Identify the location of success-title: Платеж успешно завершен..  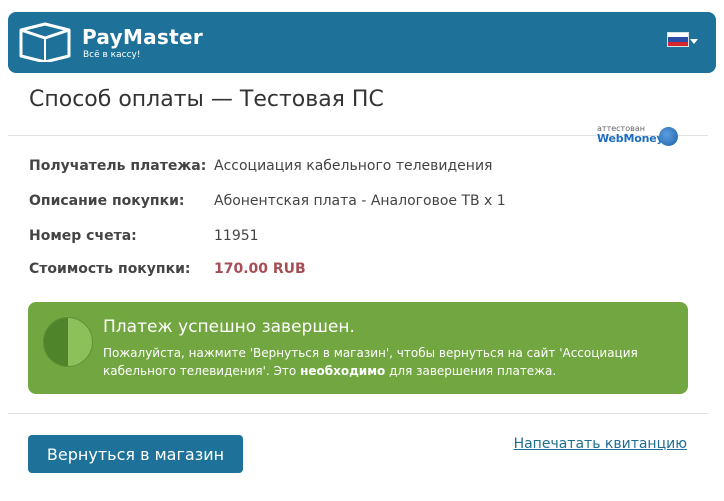
(229, 327).